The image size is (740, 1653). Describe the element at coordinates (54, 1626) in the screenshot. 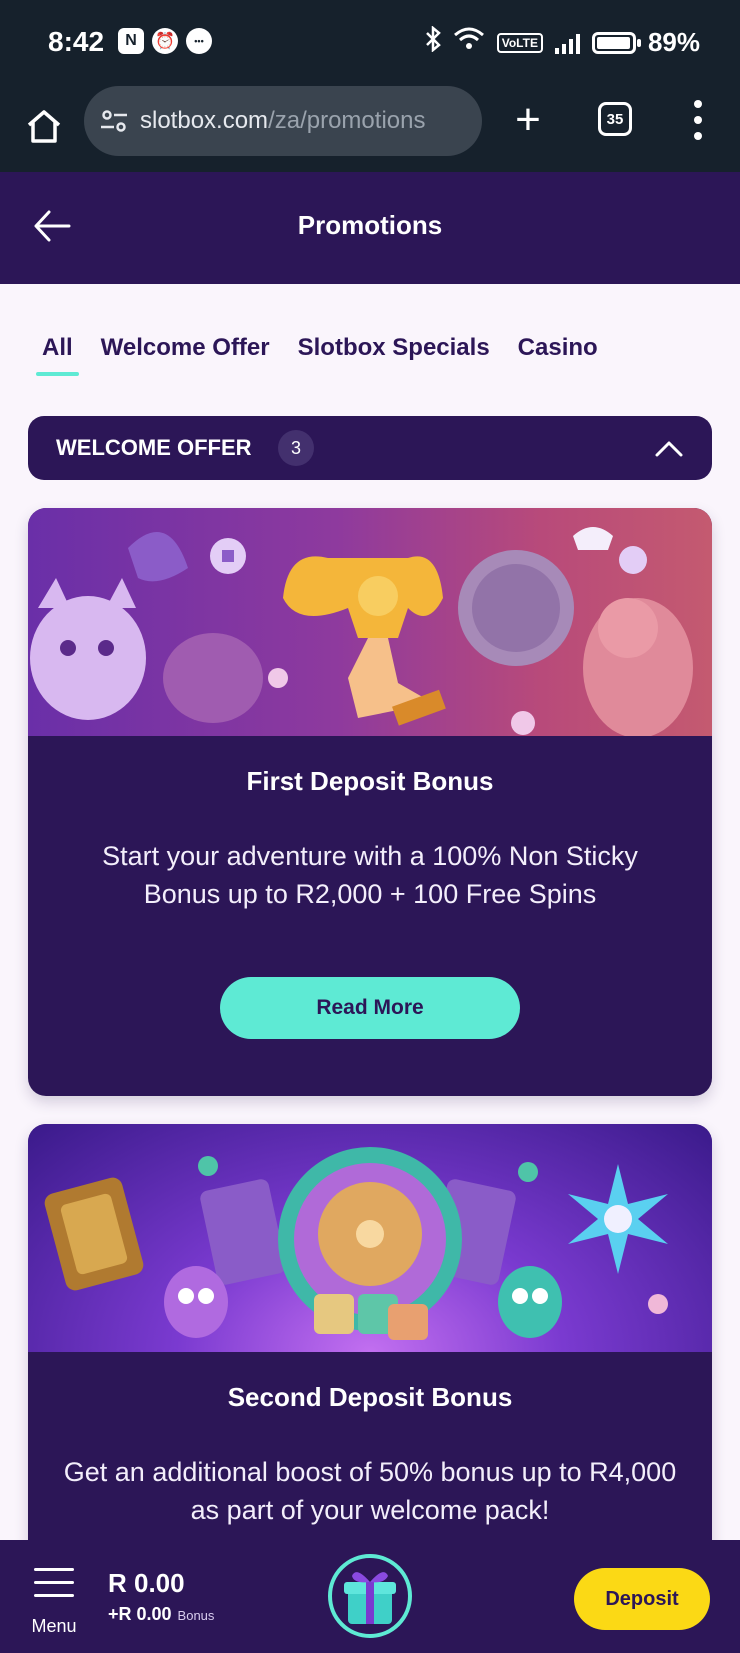

I see `menu-label: Menu` at that location.